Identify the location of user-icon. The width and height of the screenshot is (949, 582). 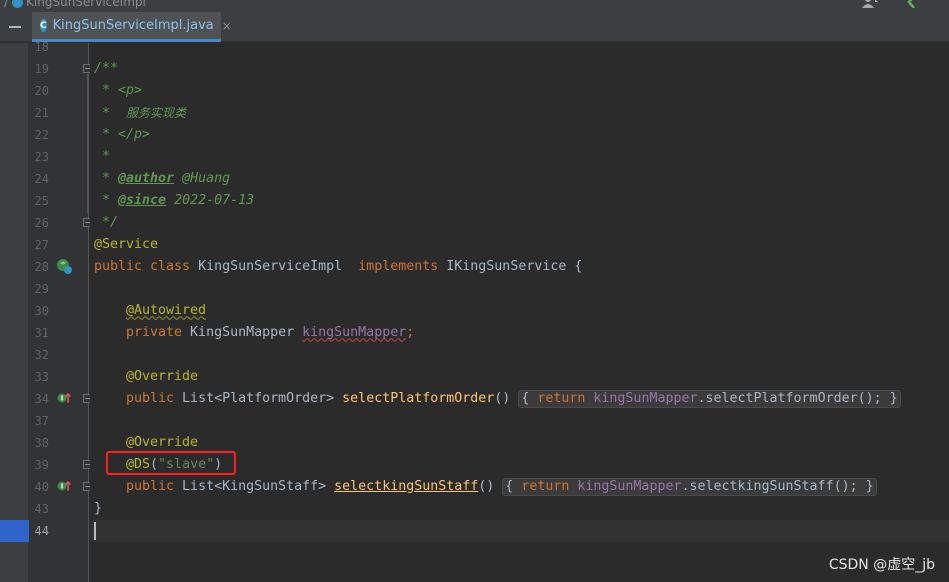
(870, 4).